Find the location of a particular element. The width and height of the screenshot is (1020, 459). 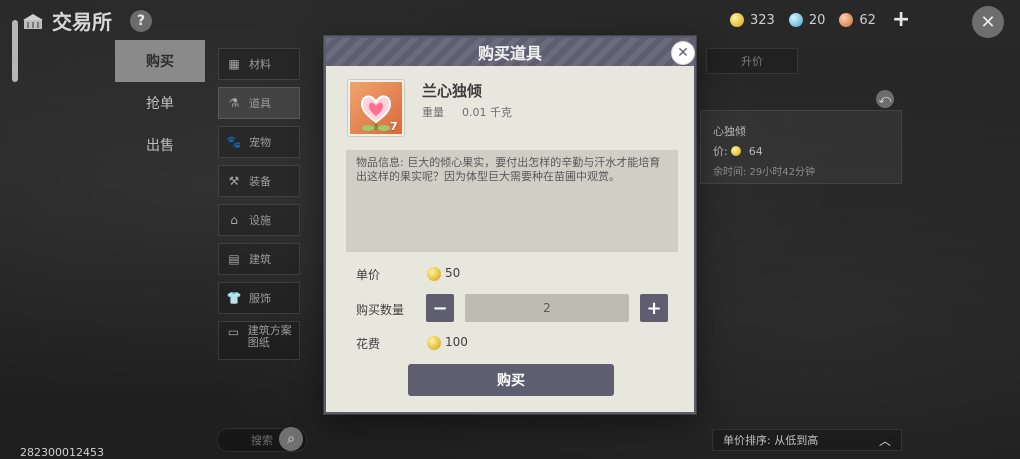

currency-gold: 323 is located at coordinates (752, 20).